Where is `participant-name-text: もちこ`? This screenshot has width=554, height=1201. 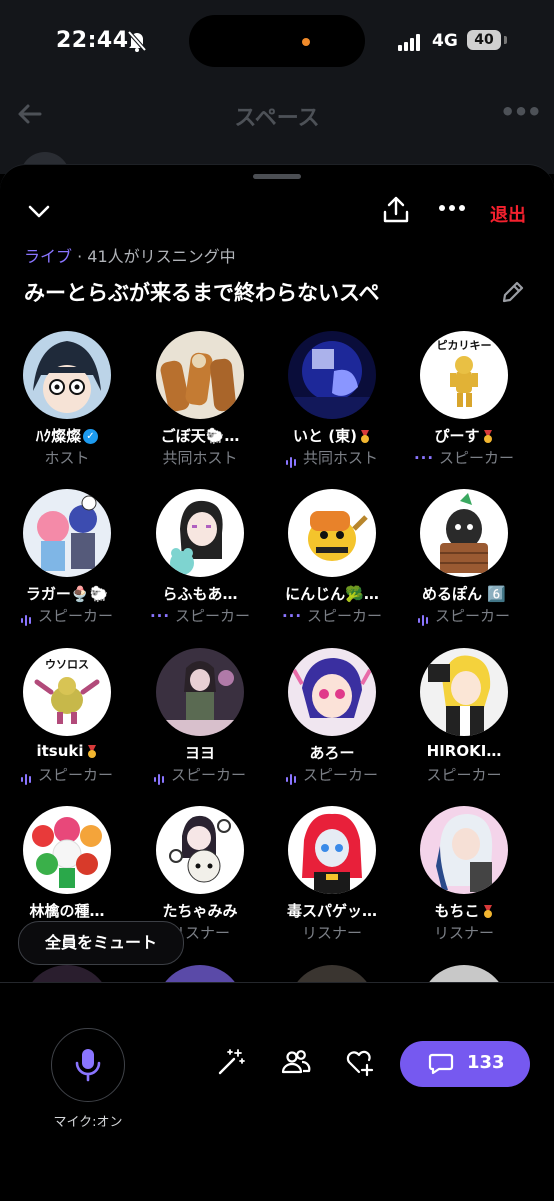 participant-name-text: もちこ is located at coordinates (457, 911).